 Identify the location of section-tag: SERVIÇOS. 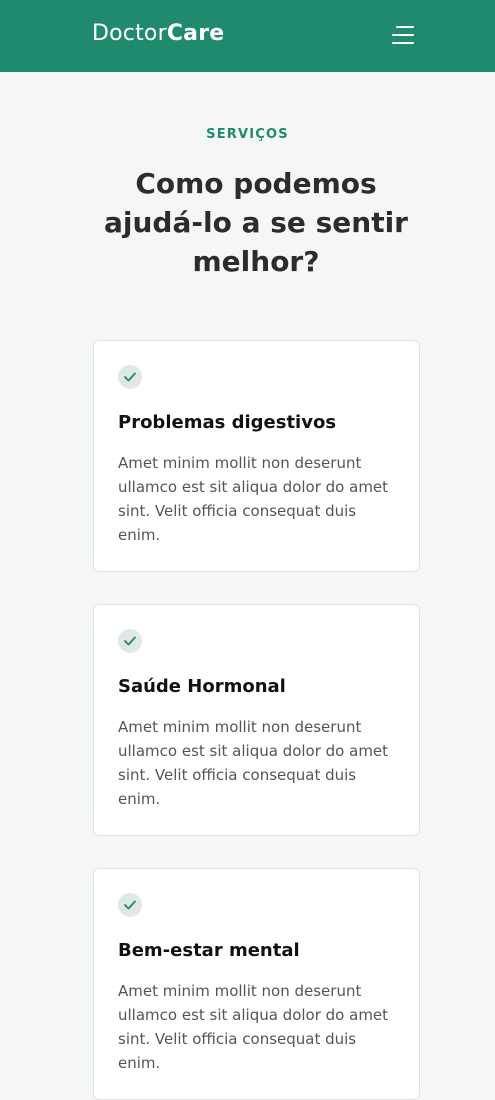
(247, 134).